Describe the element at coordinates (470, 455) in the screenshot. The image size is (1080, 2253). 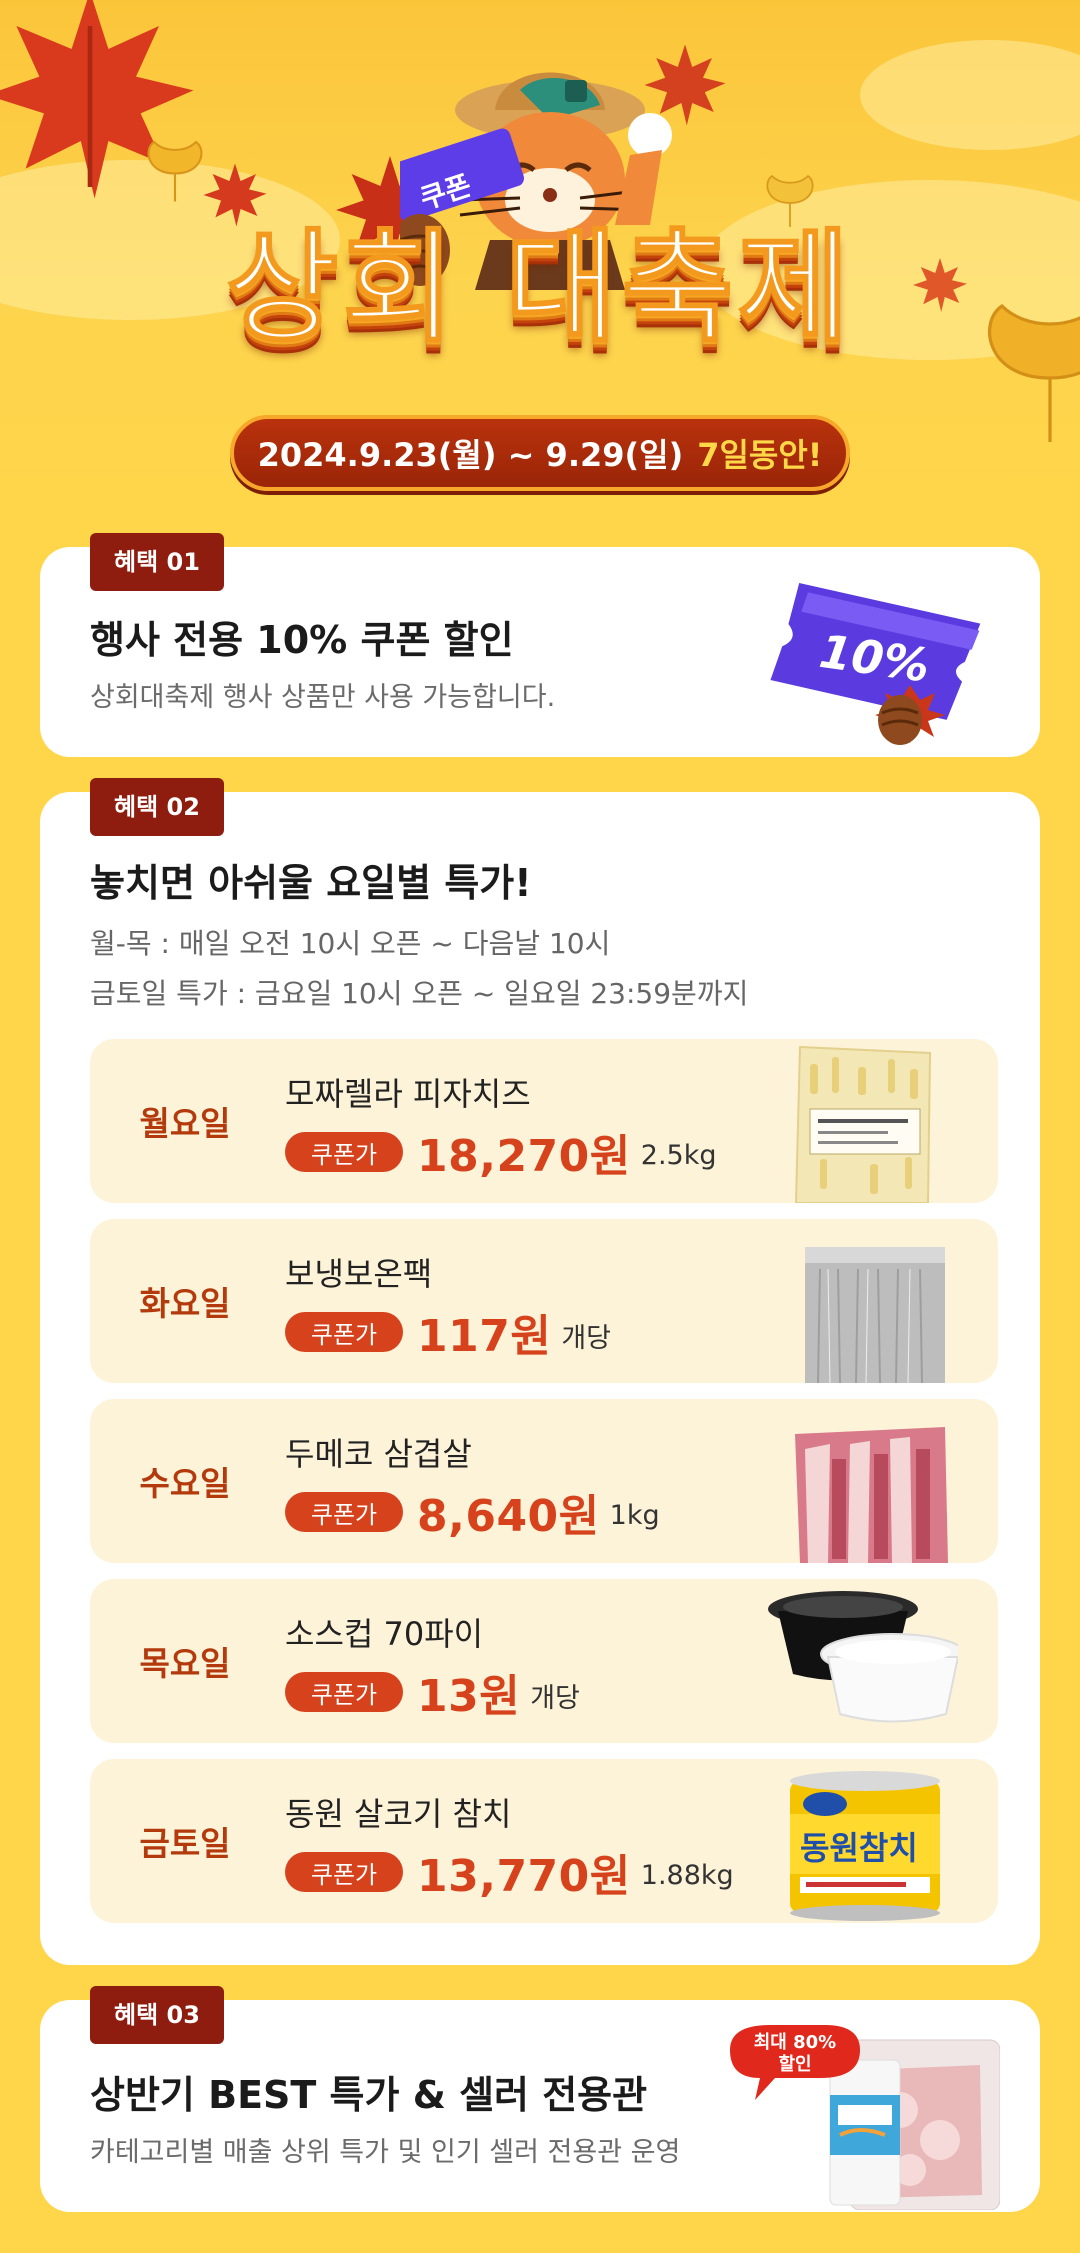
I see `event-date-range: 2024.9.23(월) ~ 9.29(일)` at that location.